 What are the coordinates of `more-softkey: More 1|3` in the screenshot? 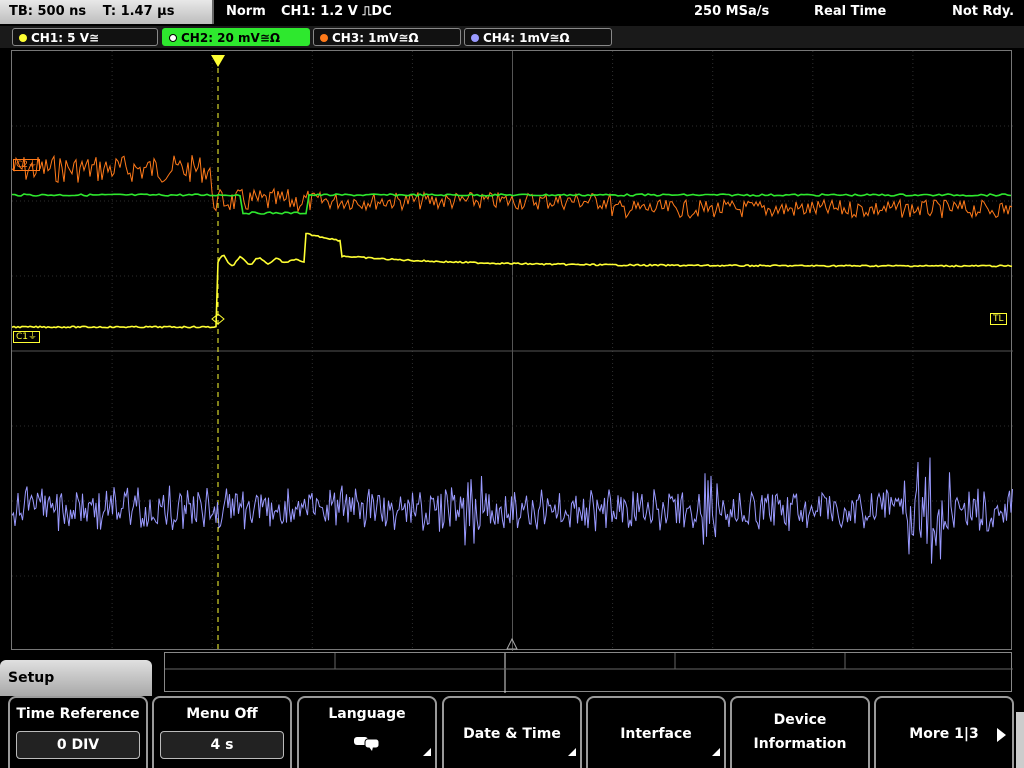 It's located at (944, 732).